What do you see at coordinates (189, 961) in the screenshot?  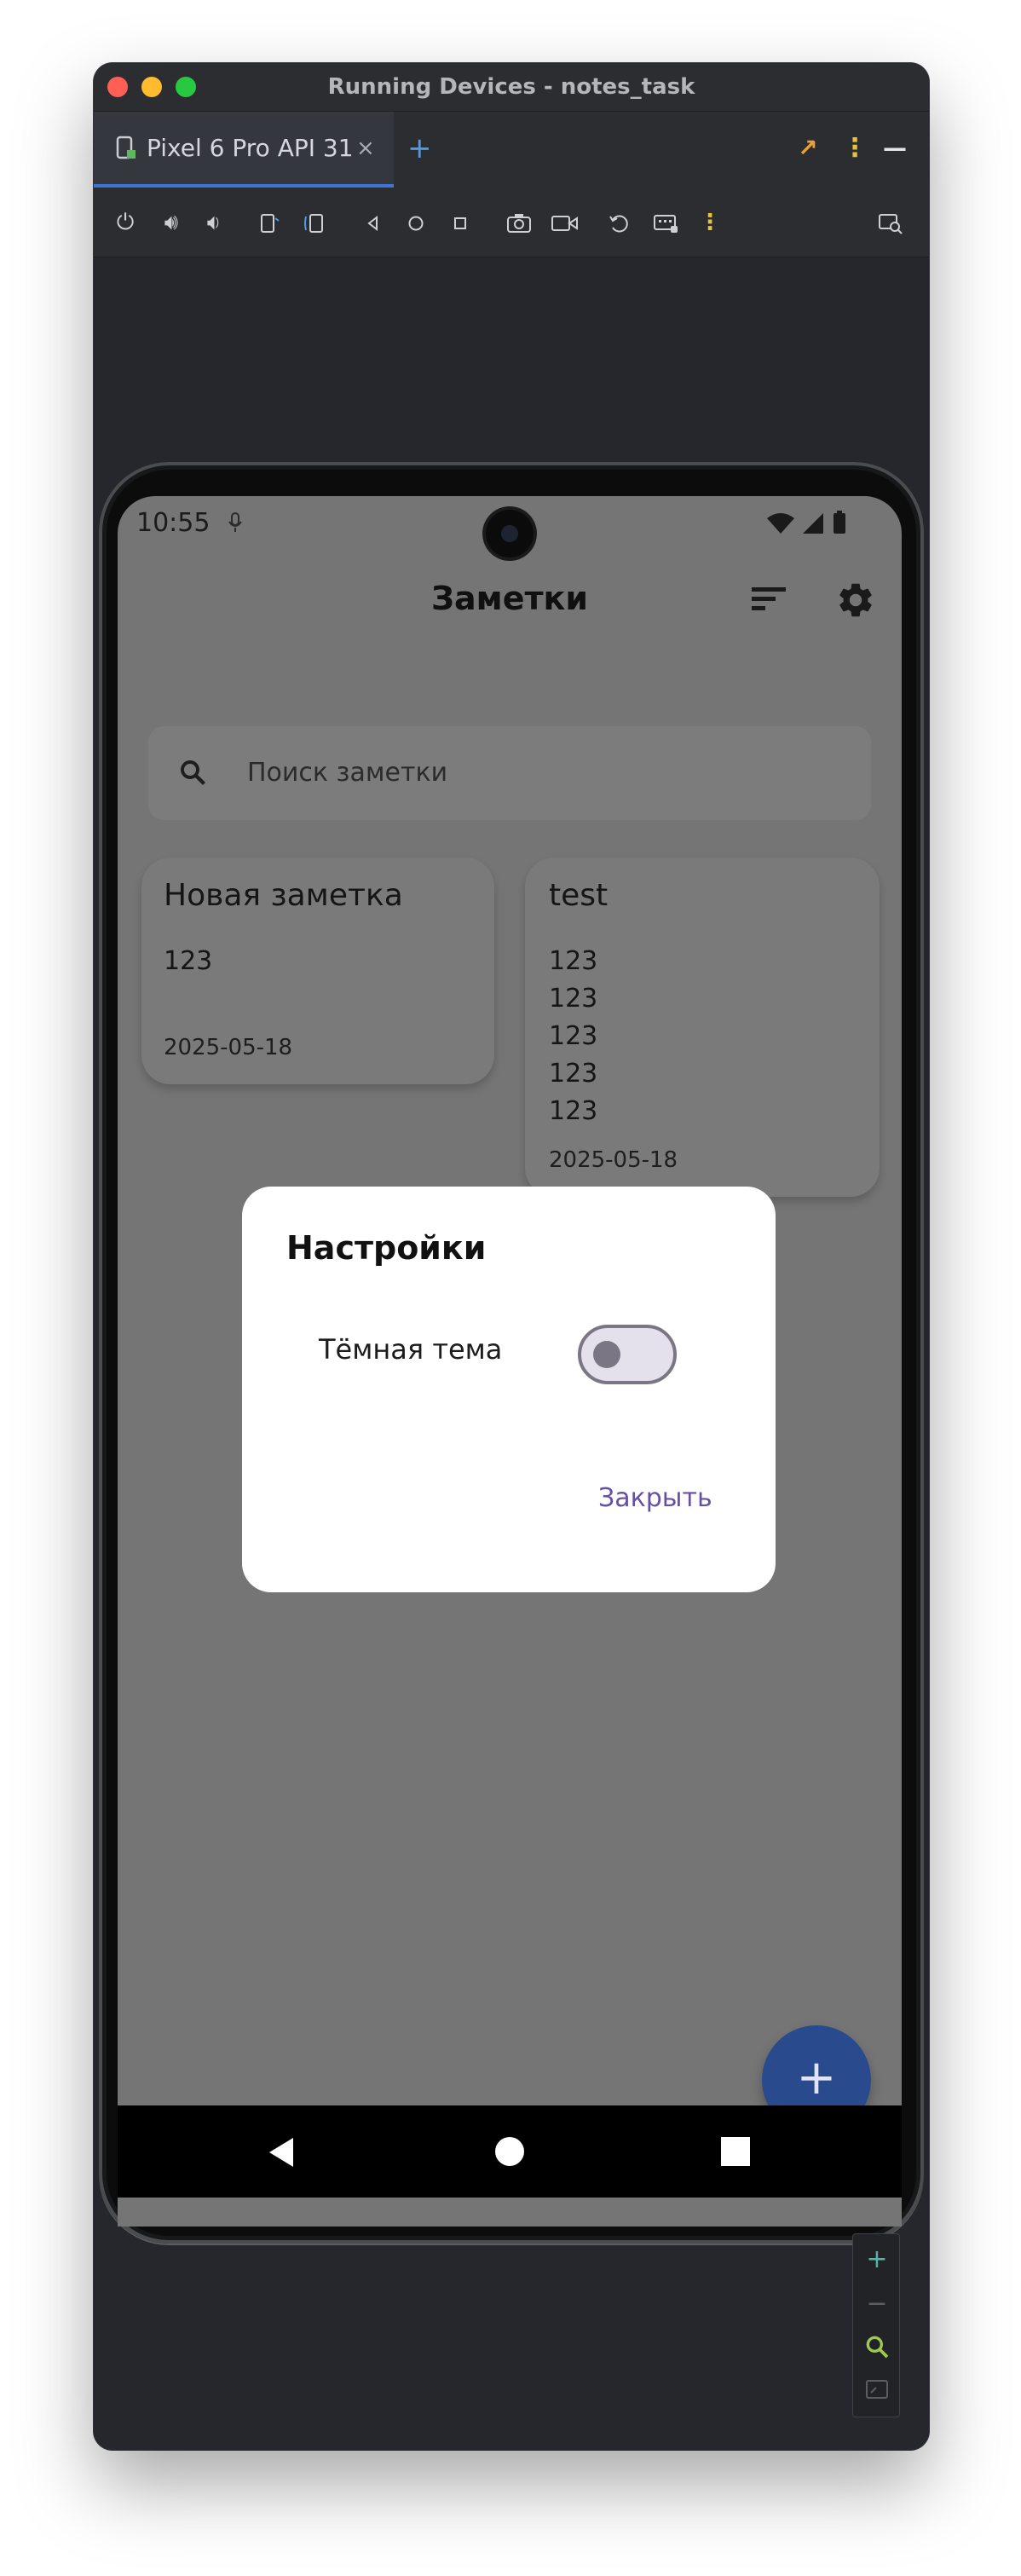 I see `note-body: 123` at bounding box center [189, 961].